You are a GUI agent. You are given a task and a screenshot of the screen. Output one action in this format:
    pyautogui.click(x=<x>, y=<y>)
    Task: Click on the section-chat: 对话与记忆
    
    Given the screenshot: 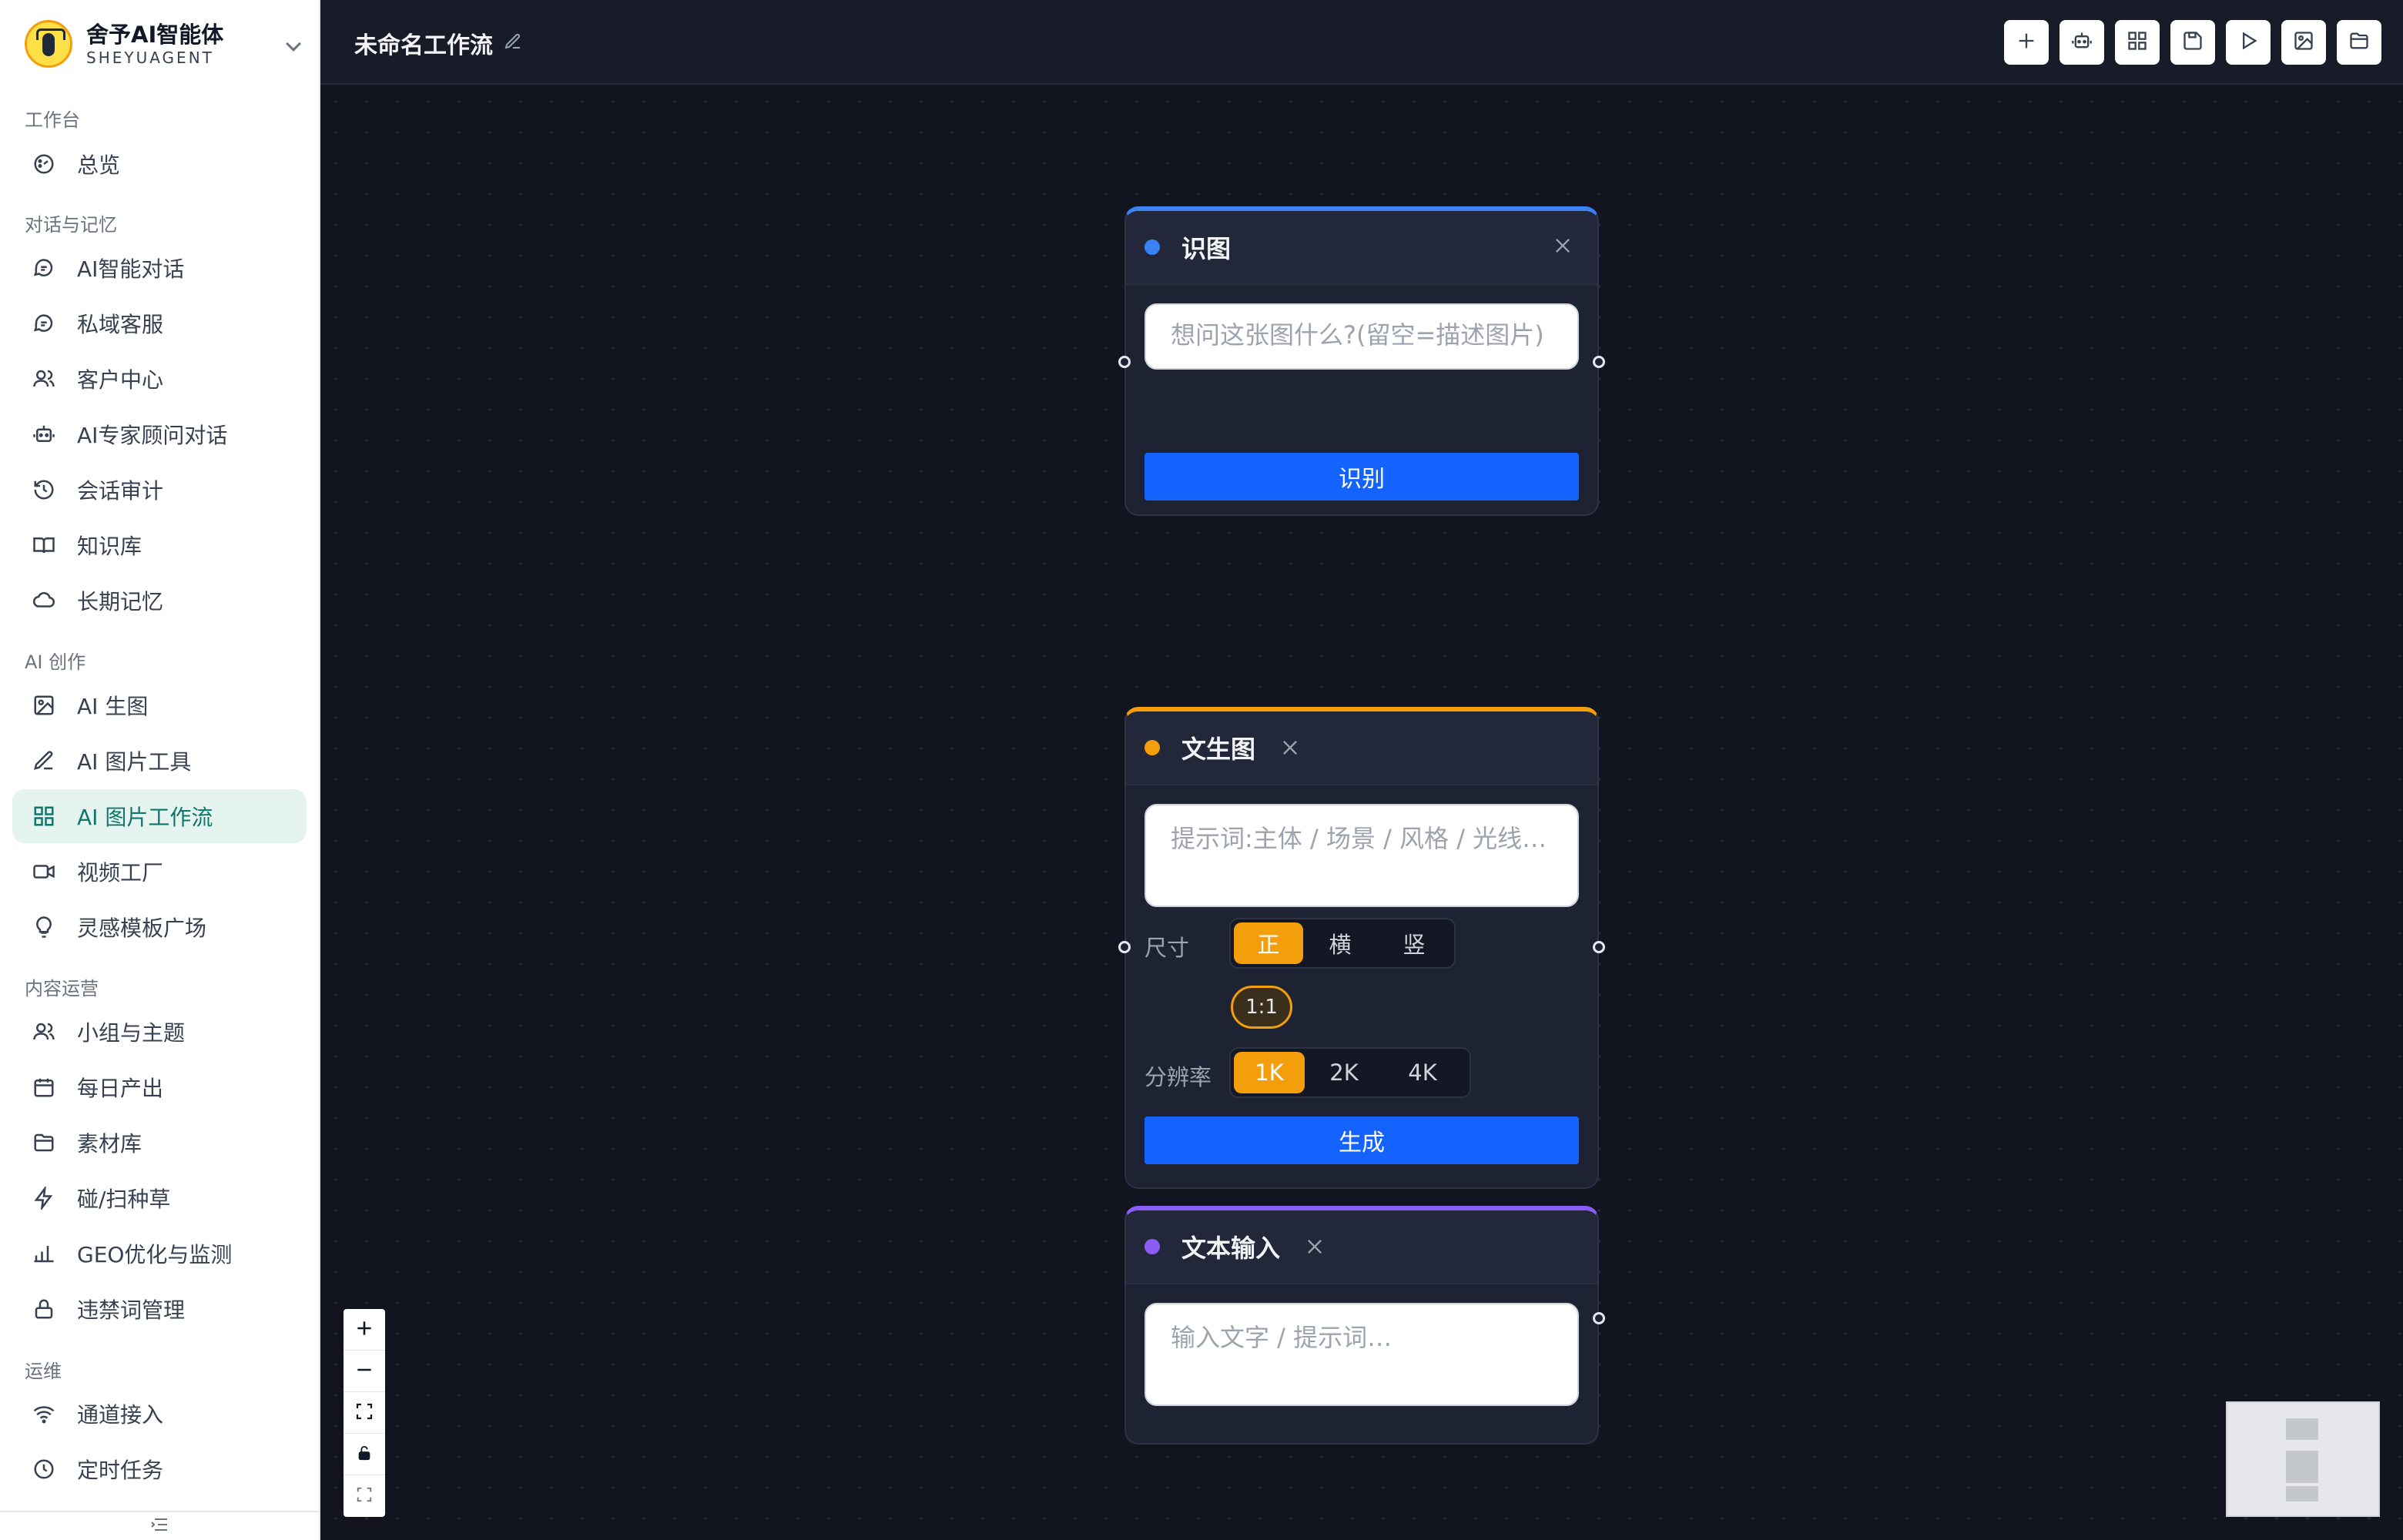 What is the action you would take?
    pyautogui.click(x=71, y=225)
    